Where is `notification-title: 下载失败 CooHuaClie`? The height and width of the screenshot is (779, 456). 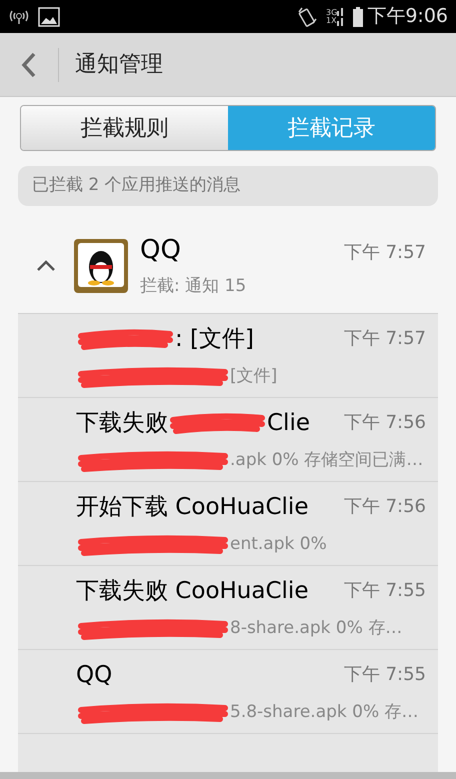
notification-title: 下载失败 CooHuaClie is located at coordinates (192, 591).